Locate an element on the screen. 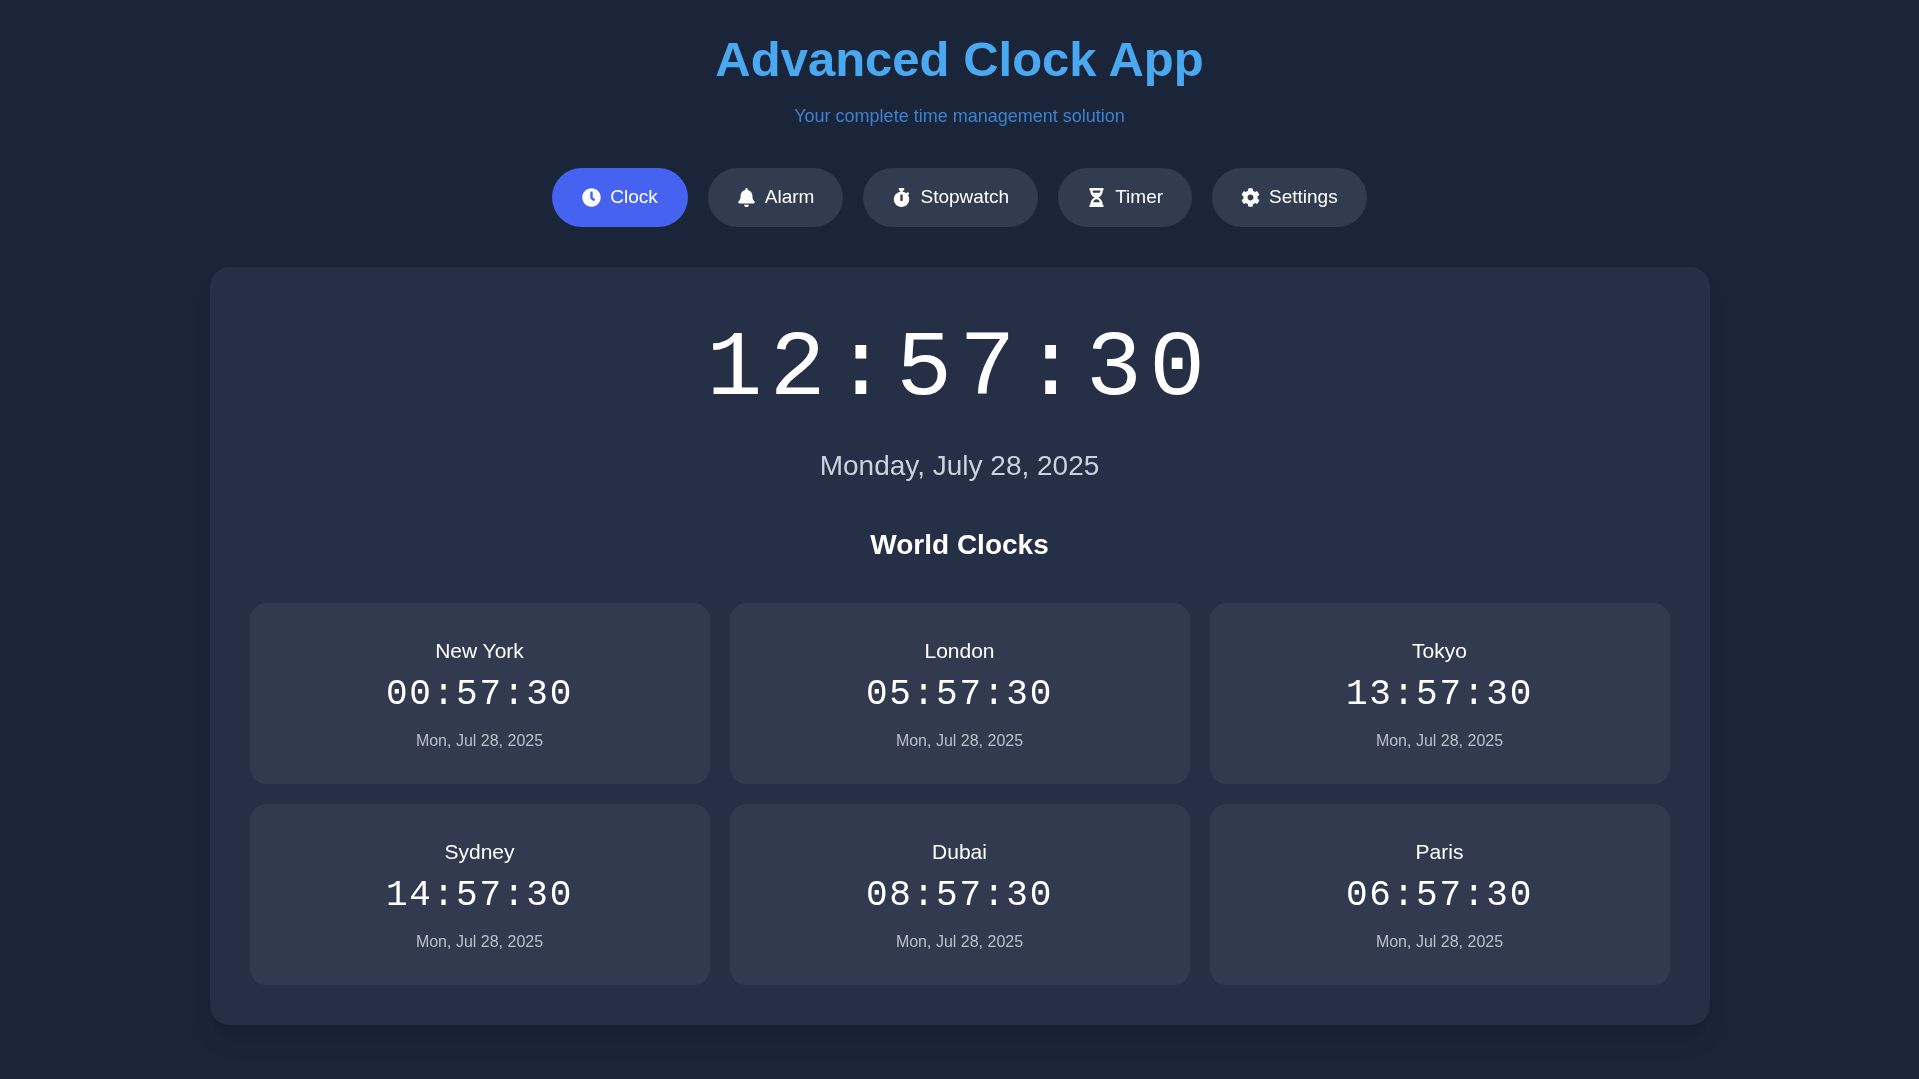 This screenshot has height=1079, width=1919. clock-icon is located at coordinates (592, 197).